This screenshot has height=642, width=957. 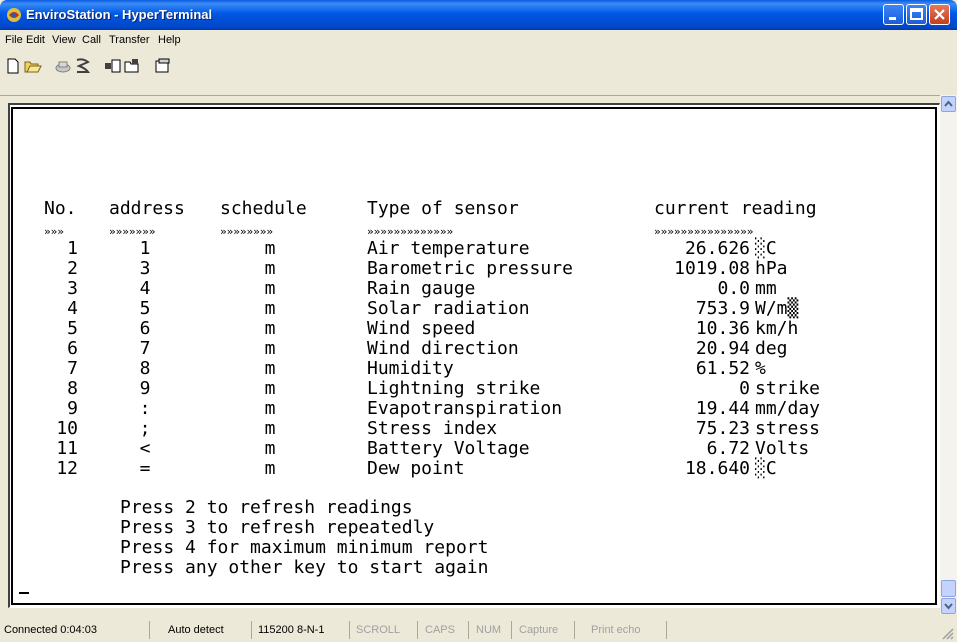 What do you see at coordinates (72, 348) in the screenshot?
I see `row-no: 6` at bounding box center [72, 348].